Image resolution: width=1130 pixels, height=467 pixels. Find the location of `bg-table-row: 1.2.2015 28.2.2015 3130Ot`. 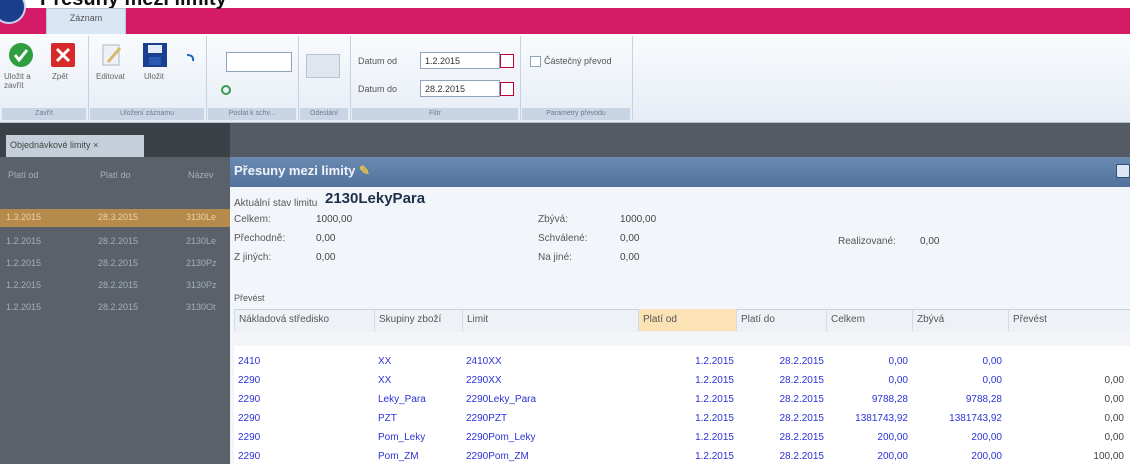

bg-table-row: 1.2.2015 28.2.2015 3130Ot is located at coordinates (115, 308).